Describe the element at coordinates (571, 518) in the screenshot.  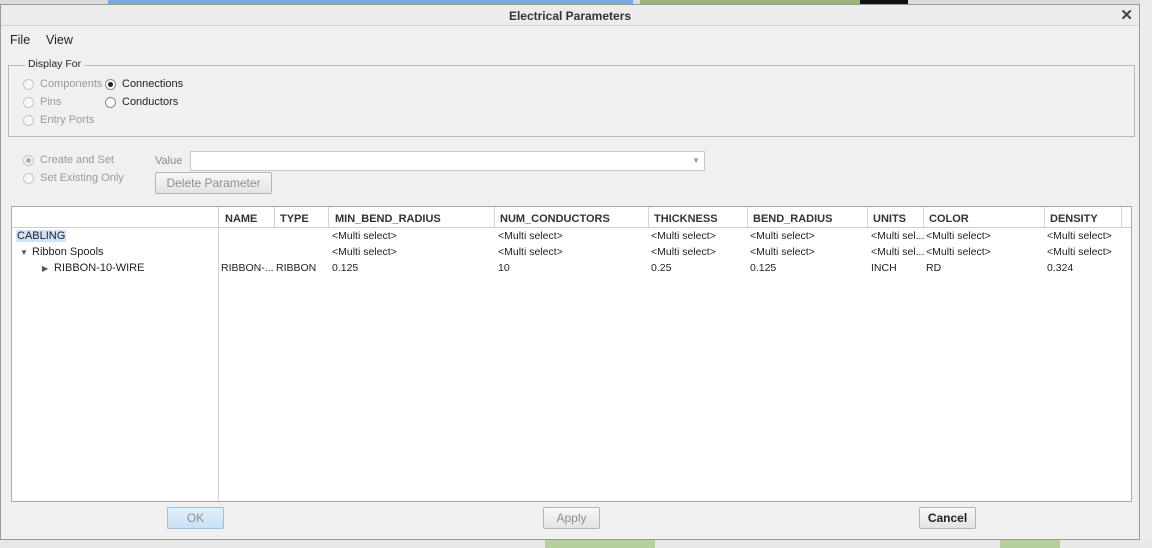
I see `apply-button: Apply` at that location.